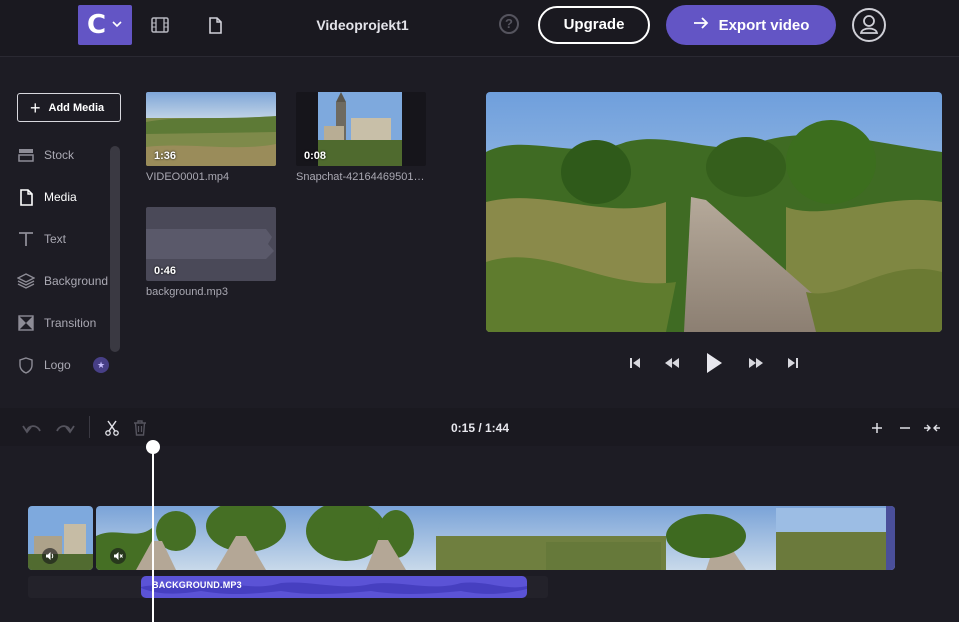  What do you see at coordinates (26, 239) in the screenshot?
I see `text-icon` at bounding box center [26, 239].